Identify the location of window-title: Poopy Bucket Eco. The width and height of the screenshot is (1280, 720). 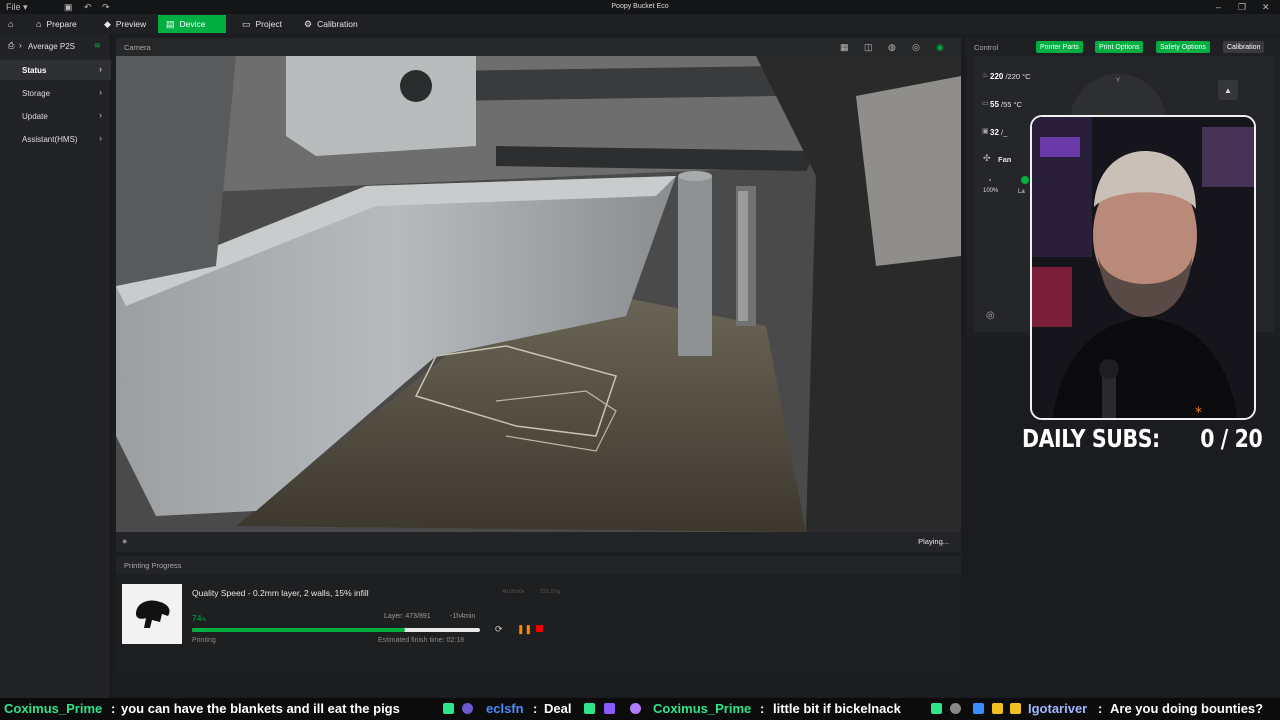
(640, 6).